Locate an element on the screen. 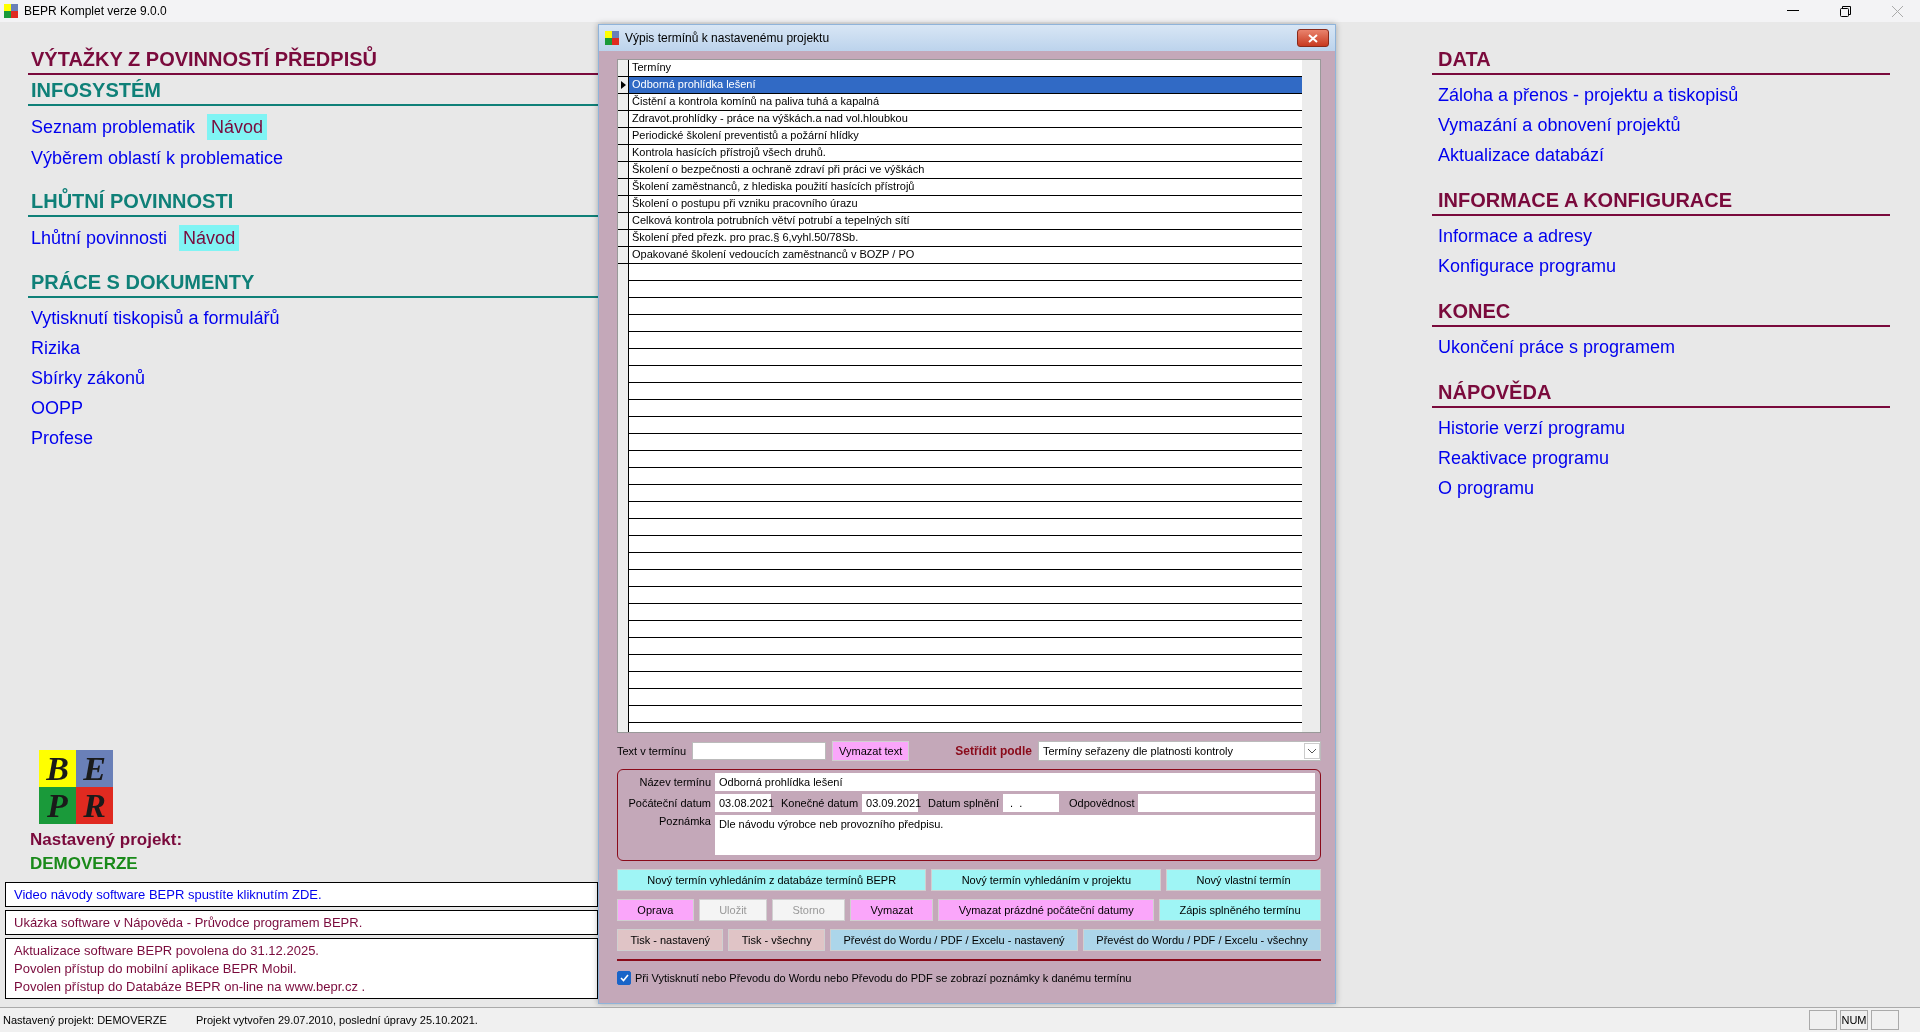 This screenshot has width=1920, height=1032. action-button: Nový termín vyhledáním z databáze termínů BEPR is located at coordinates (772, 880).